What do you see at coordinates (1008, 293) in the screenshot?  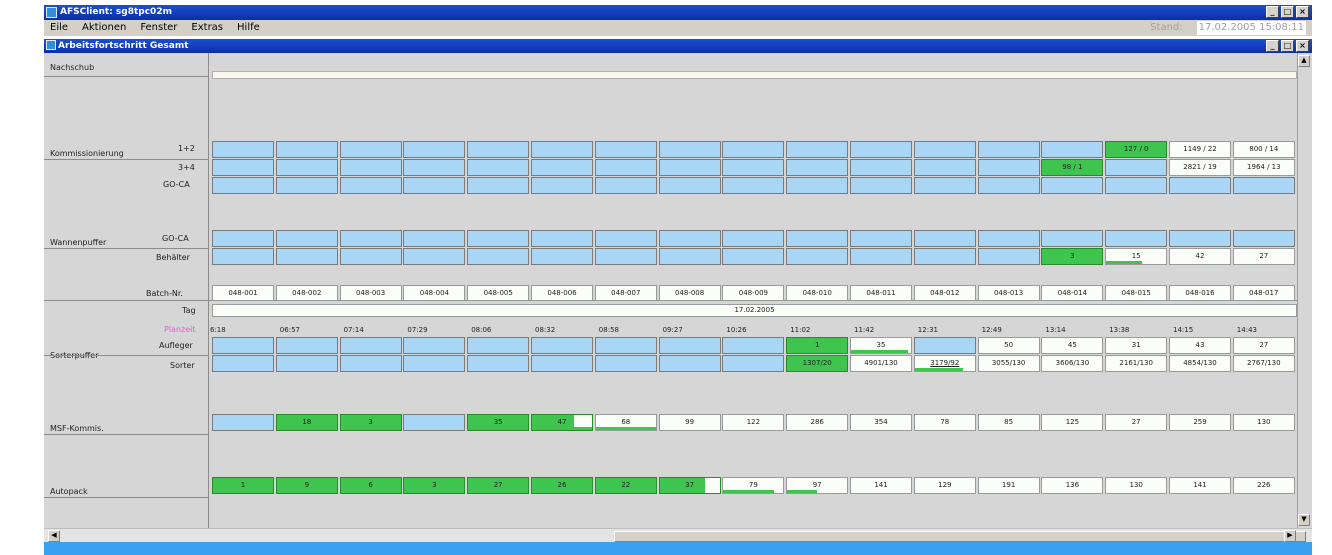 I see `batch-nr-cell: 048-013` at bounding box center [1008, 293].